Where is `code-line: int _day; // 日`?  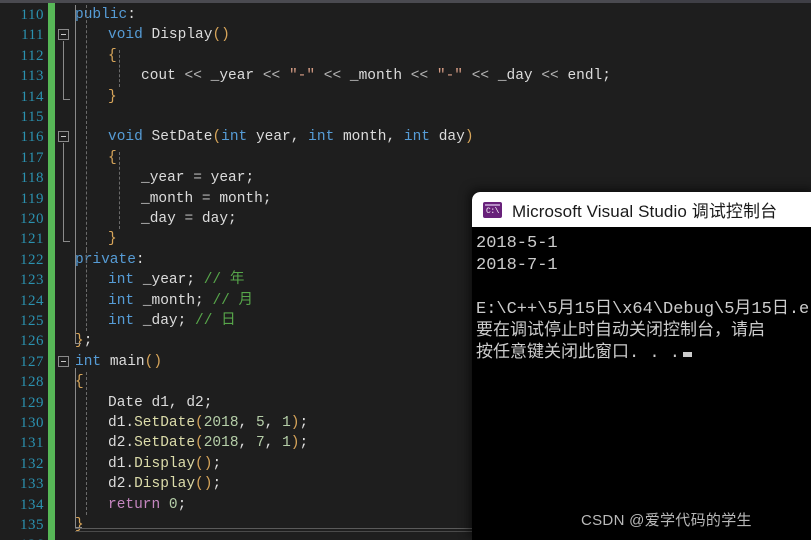 code-line: int _day; // 日 is located at coordinates (172, 321).